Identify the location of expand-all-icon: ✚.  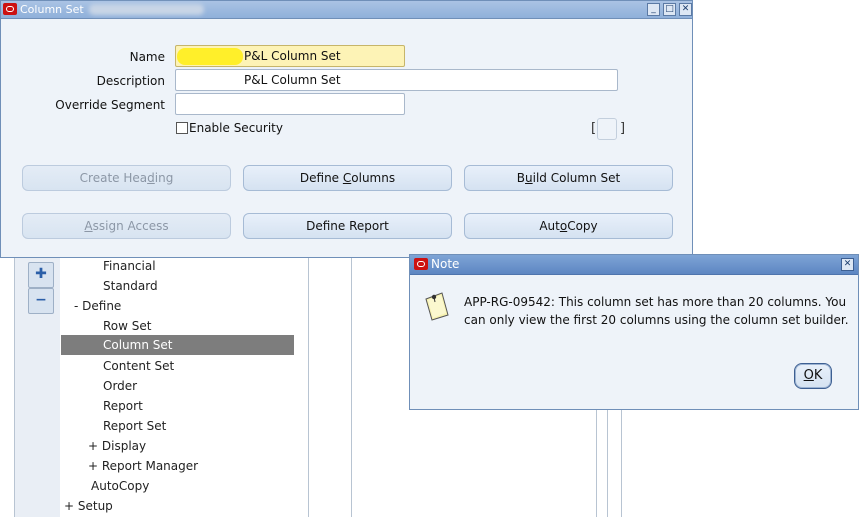
(41, 275).